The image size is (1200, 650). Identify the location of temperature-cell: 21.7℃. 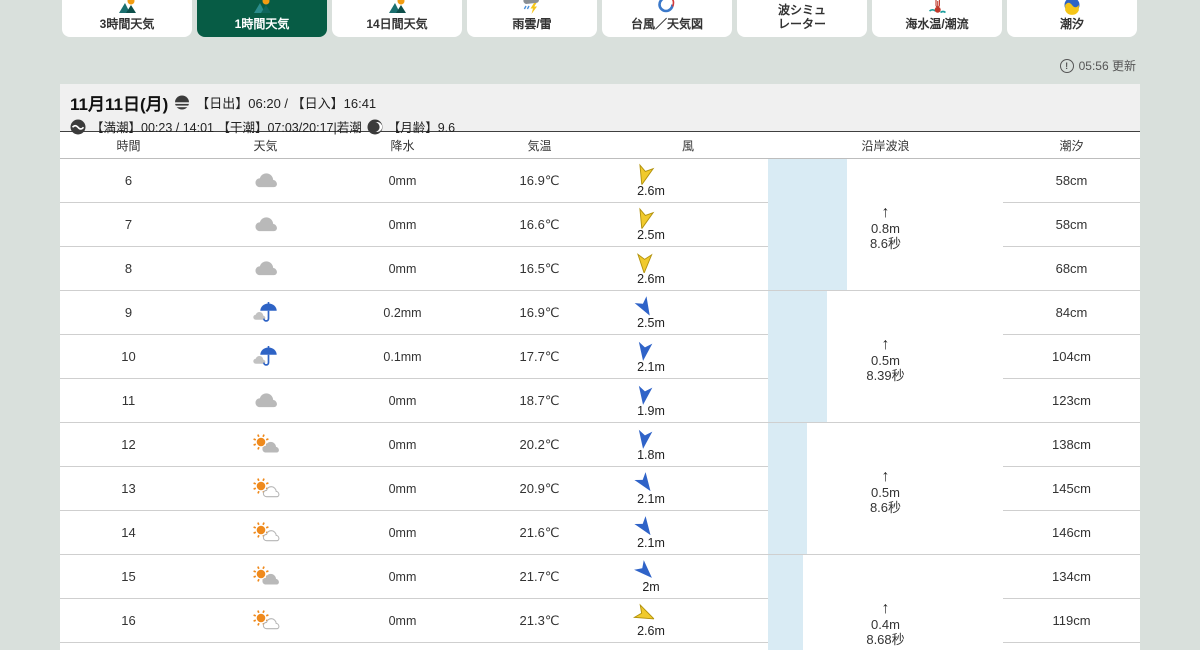
(539, 577).